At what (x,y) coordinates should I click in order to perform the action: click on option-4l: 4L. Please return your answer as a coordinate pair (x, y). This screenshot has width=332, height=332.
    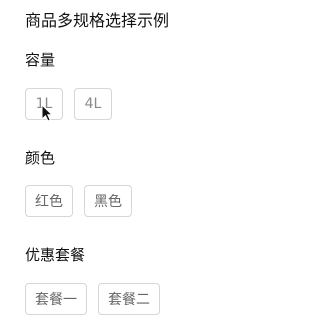
    Looking at the image, I should click on (93, 104).